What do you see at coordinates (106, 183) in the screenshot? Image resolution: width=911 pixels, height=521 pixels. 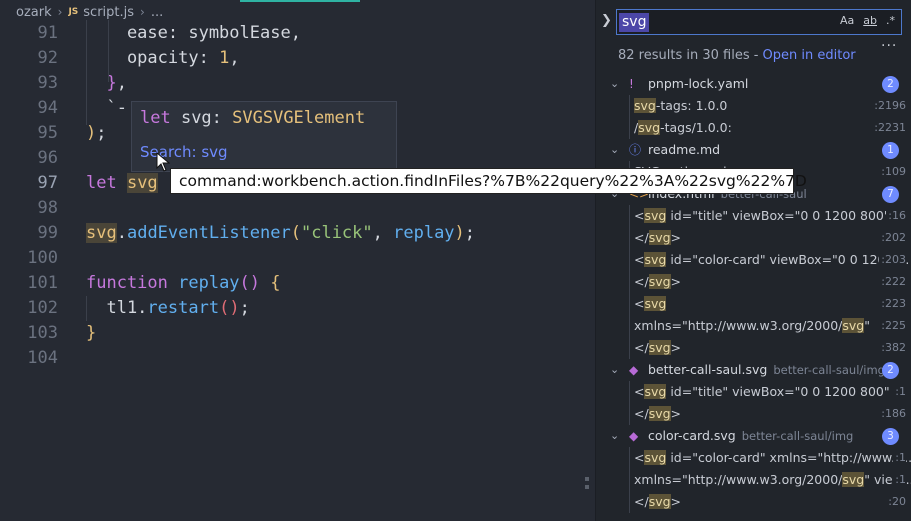 I see `code-token: let` at bounding box center [106, 183].